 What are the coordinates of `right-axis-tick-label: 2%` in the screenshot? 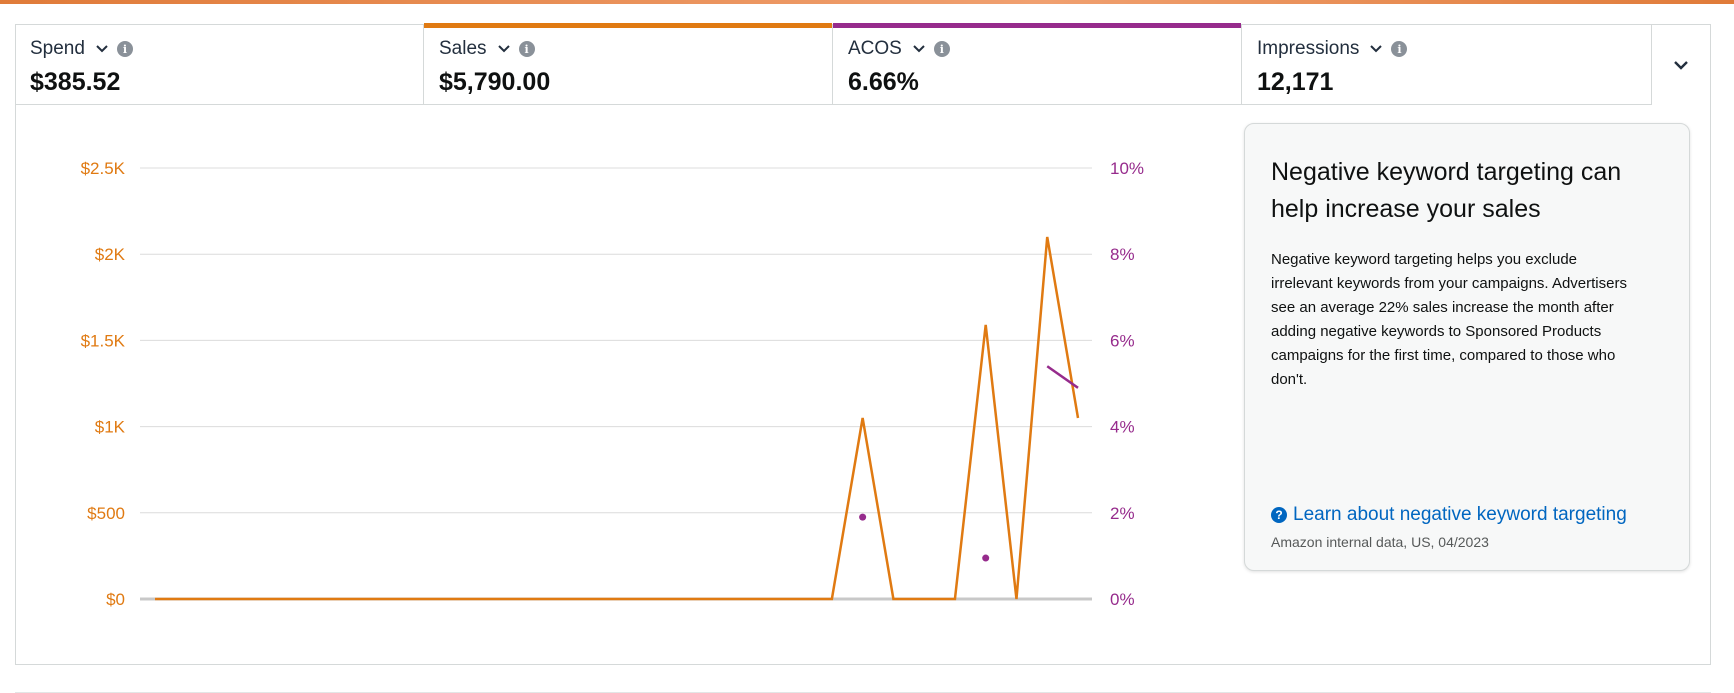 It's located at (1122, 513).